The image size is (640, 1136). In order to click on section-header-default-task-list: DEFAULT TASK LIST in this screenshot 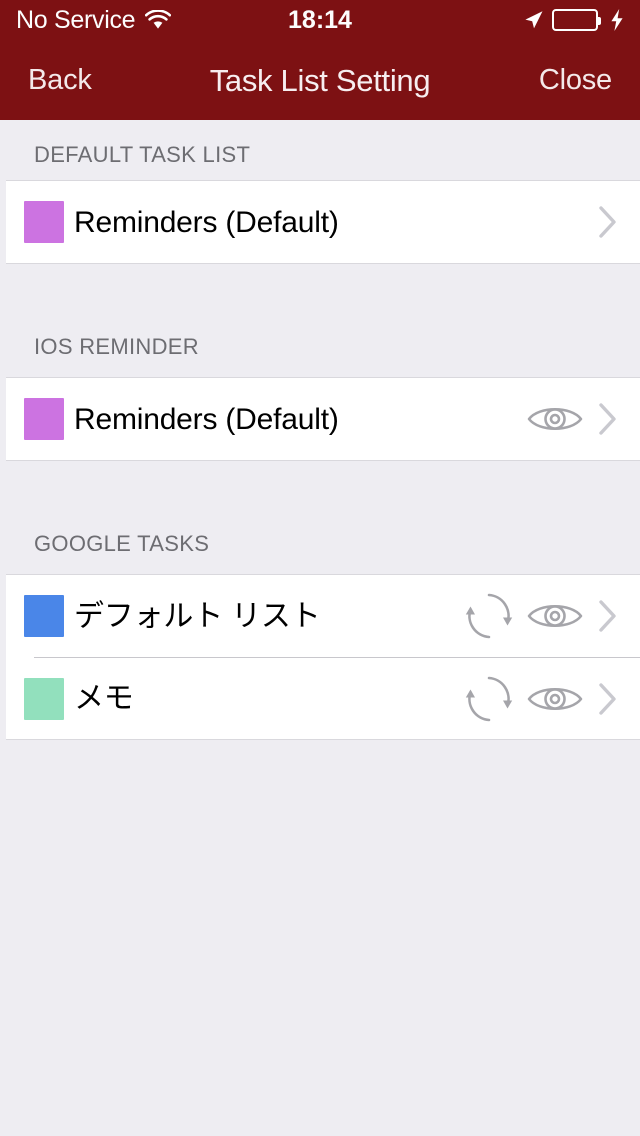, I will do `click(320, 150)`.